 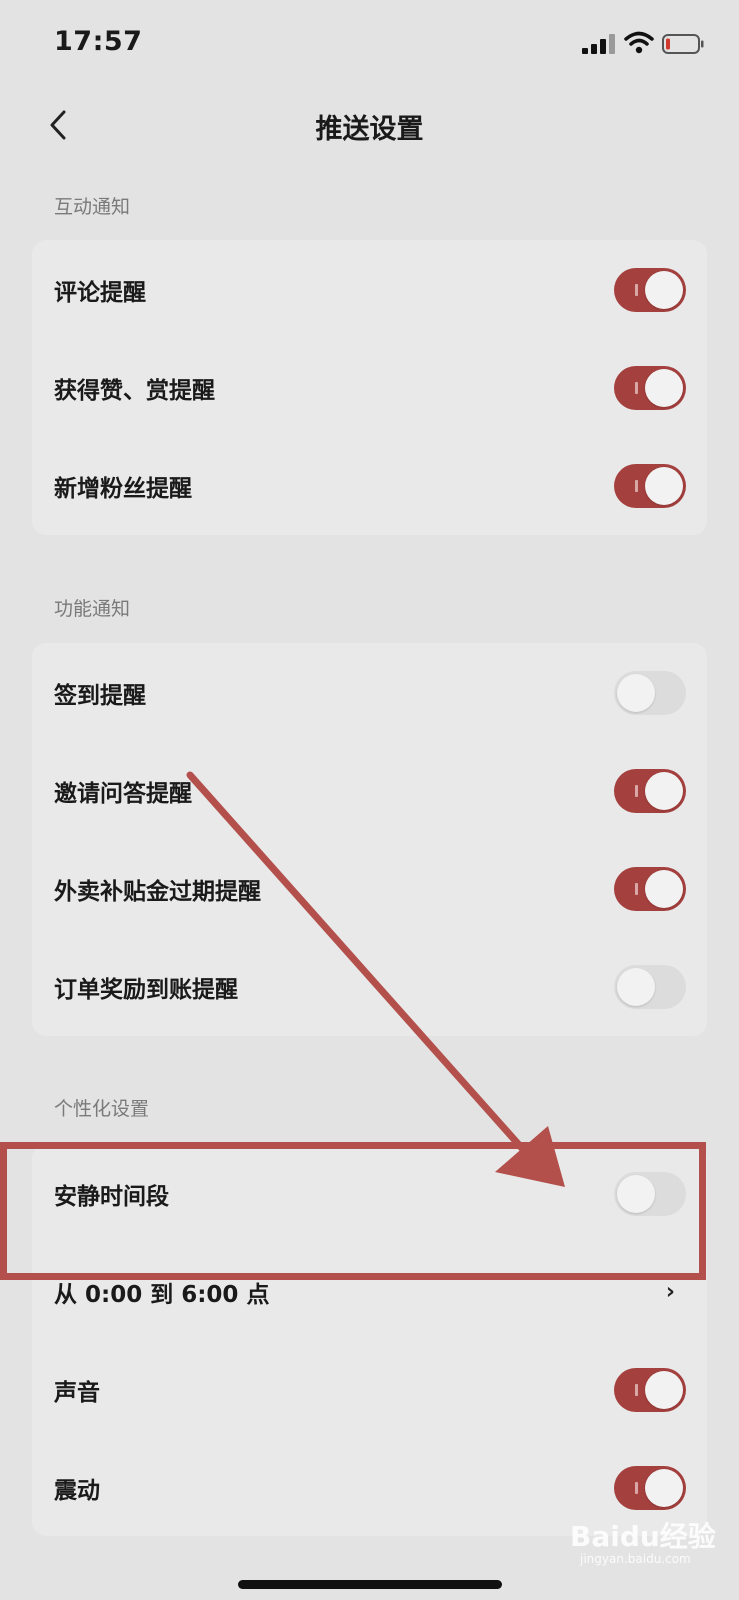 I want to click on like-reward-reminder-toggle, so click(x=650, y=388).